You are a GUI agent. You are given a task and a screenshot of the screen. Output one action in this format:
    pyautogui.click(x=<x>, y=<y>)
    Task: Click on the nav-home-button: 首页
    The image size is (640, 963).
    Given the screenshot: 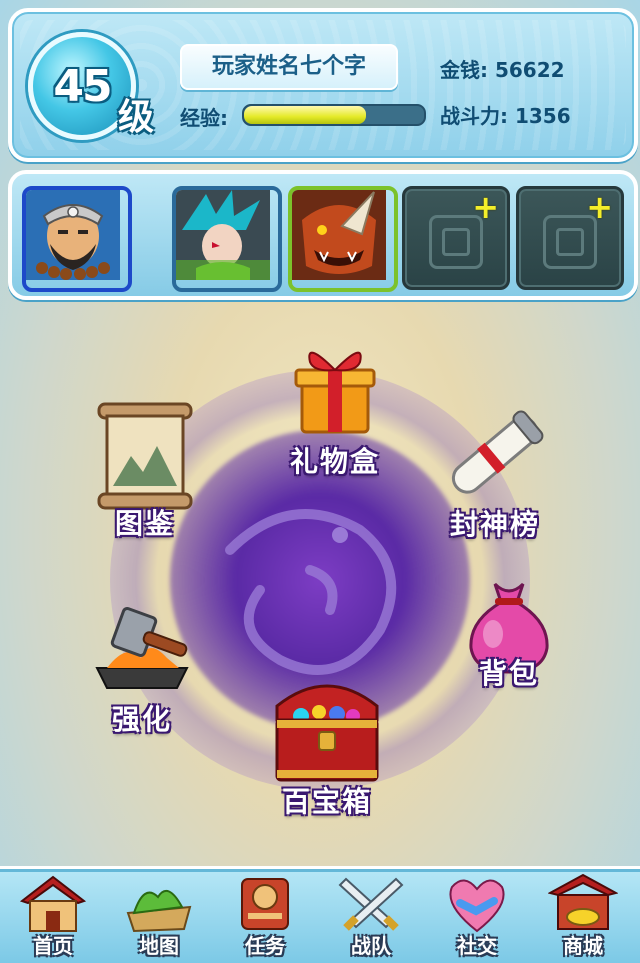 What is the action you would take?
    pyautogui.click(x=53, y=917)
    